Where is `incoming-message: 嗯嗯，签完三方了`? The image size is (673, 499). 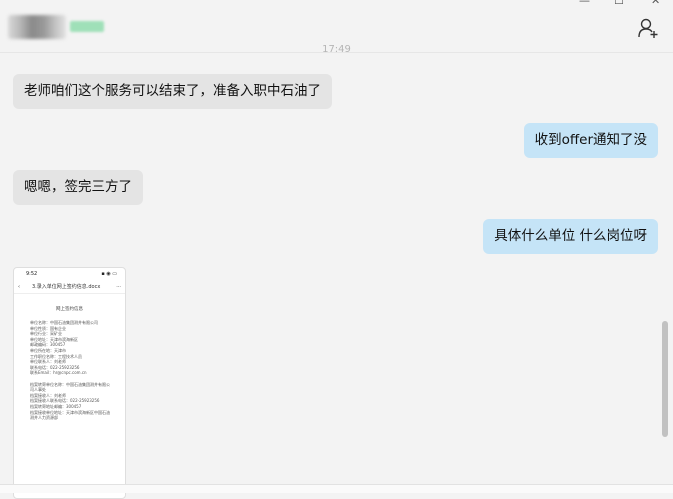 incoming-message: 嗯嗯，签完三方了 is located at coordinates (78, 187).